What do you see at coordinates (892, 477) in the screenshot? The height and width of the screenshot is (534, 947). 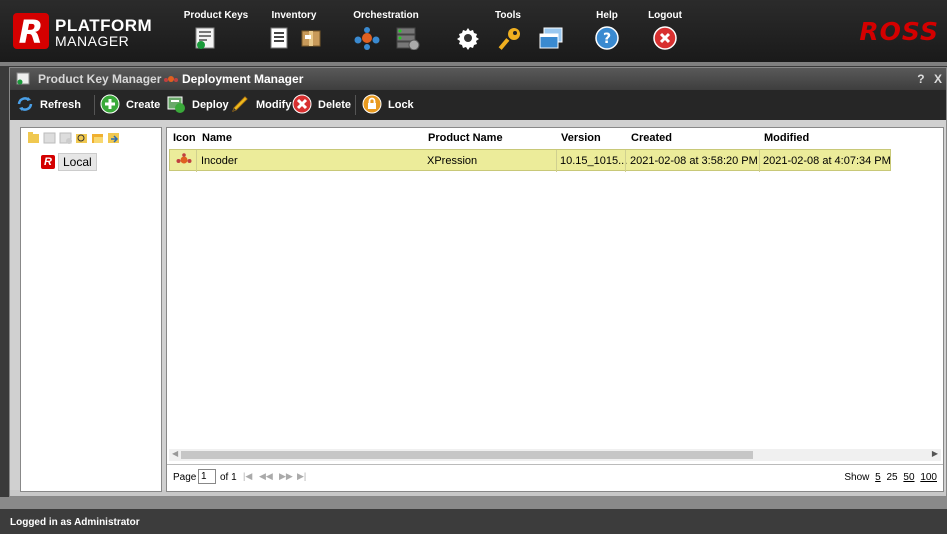 I see `page-size-25: 25` at bounding box center [892, 477].